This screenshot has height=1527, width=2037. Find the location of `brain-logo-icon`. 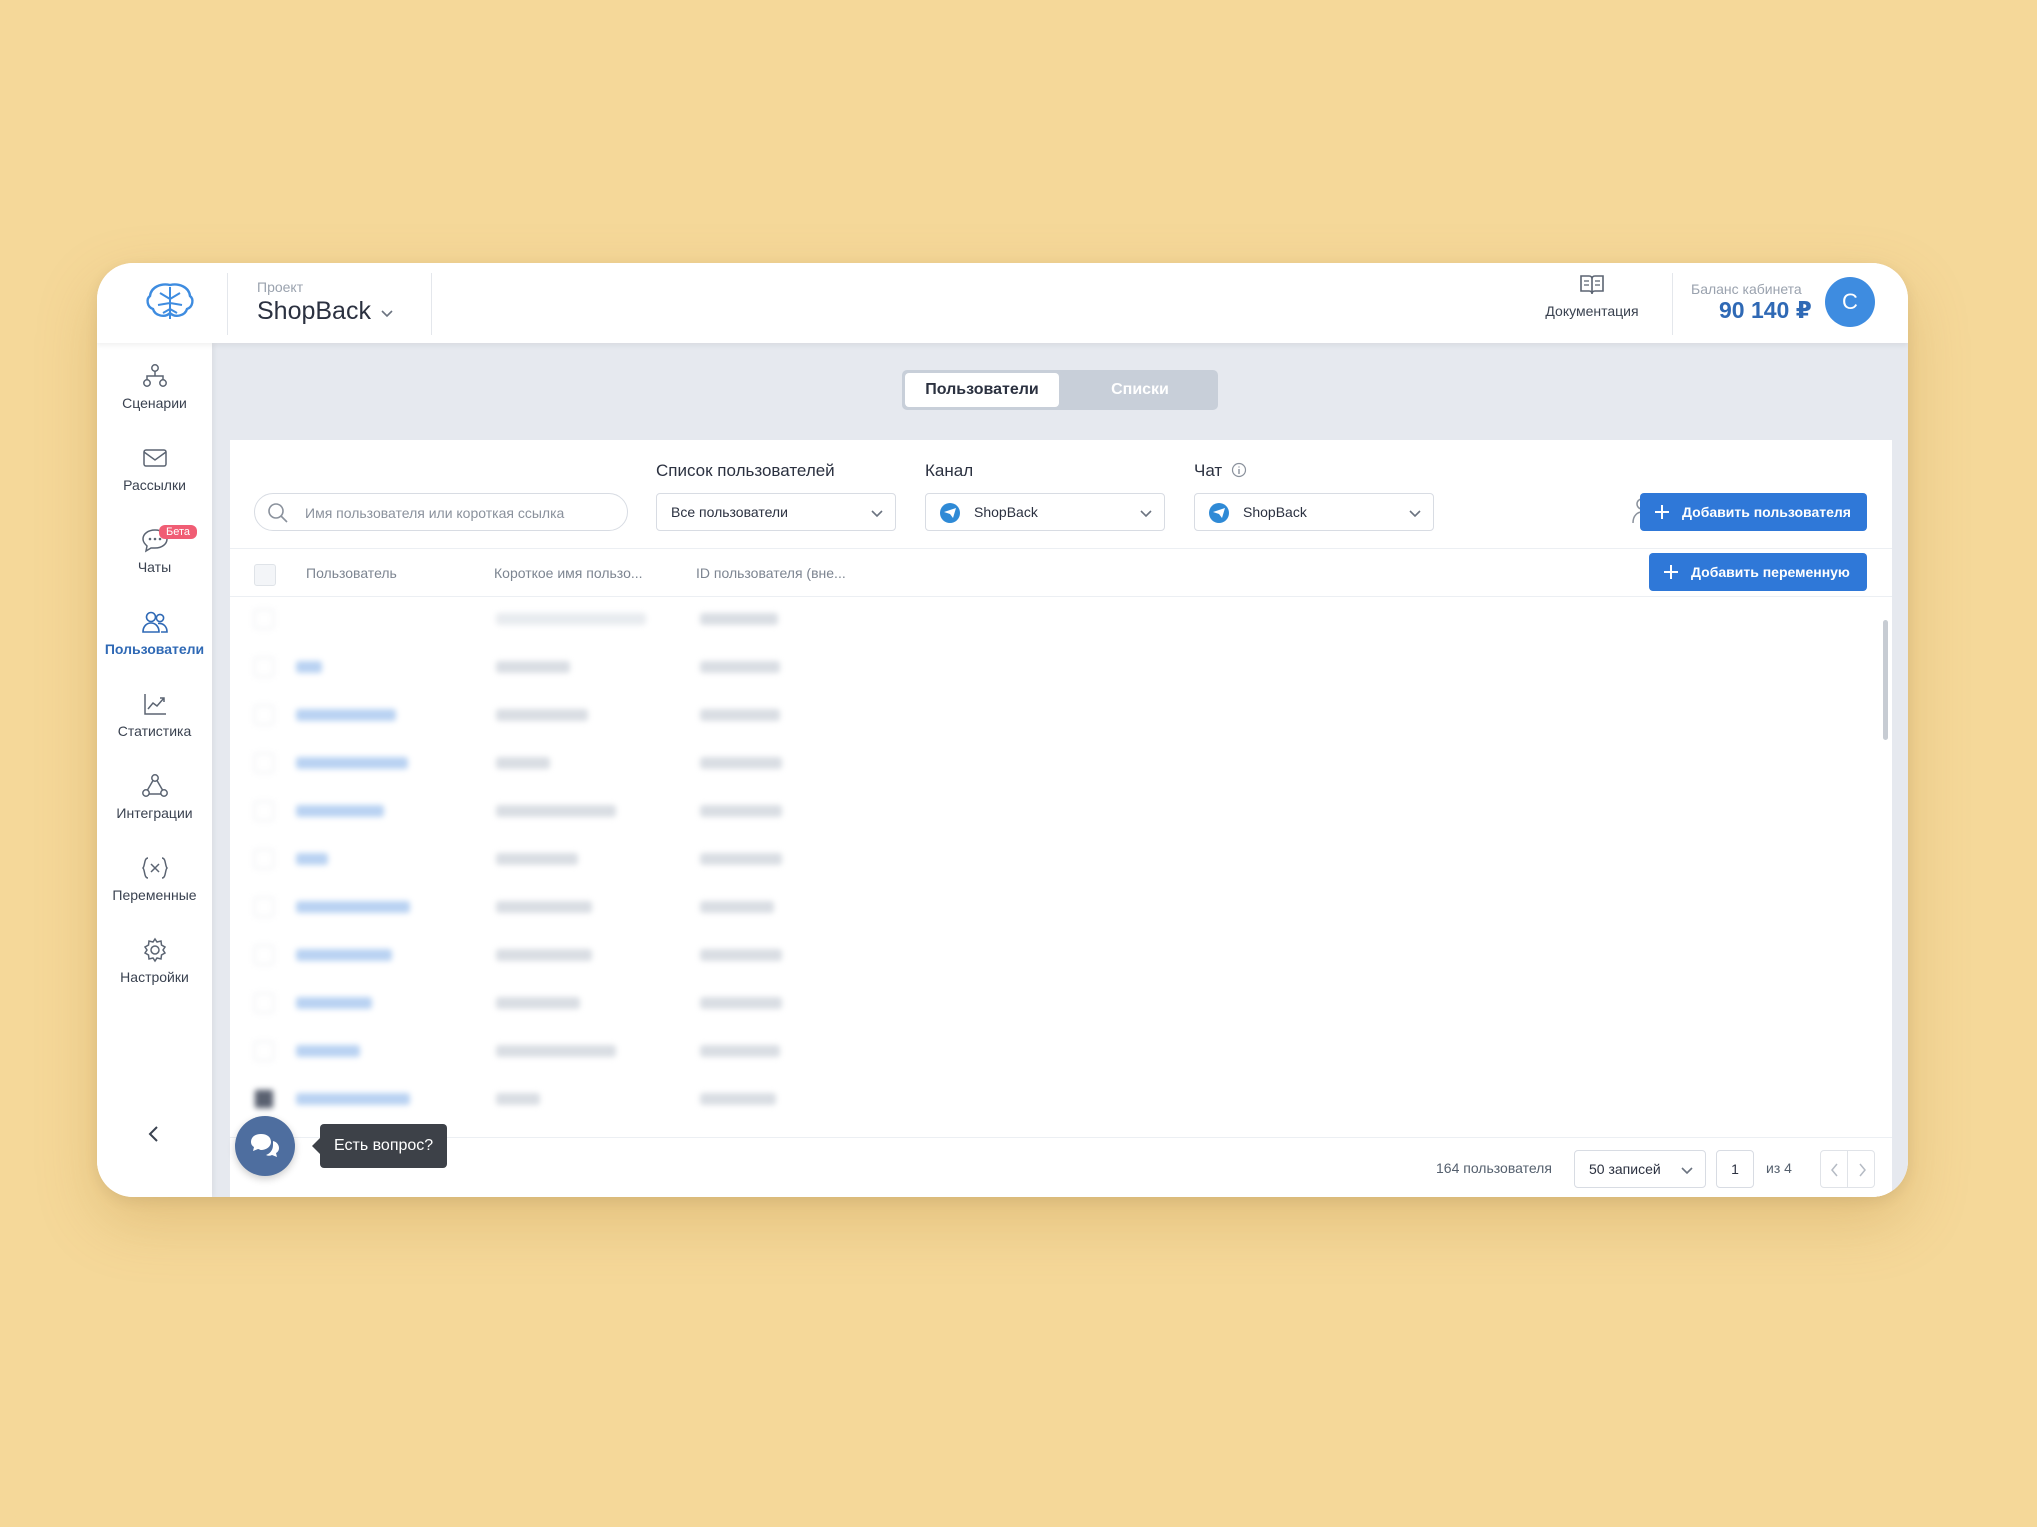

brain-logo-icon is located at coordinates (170, 301).